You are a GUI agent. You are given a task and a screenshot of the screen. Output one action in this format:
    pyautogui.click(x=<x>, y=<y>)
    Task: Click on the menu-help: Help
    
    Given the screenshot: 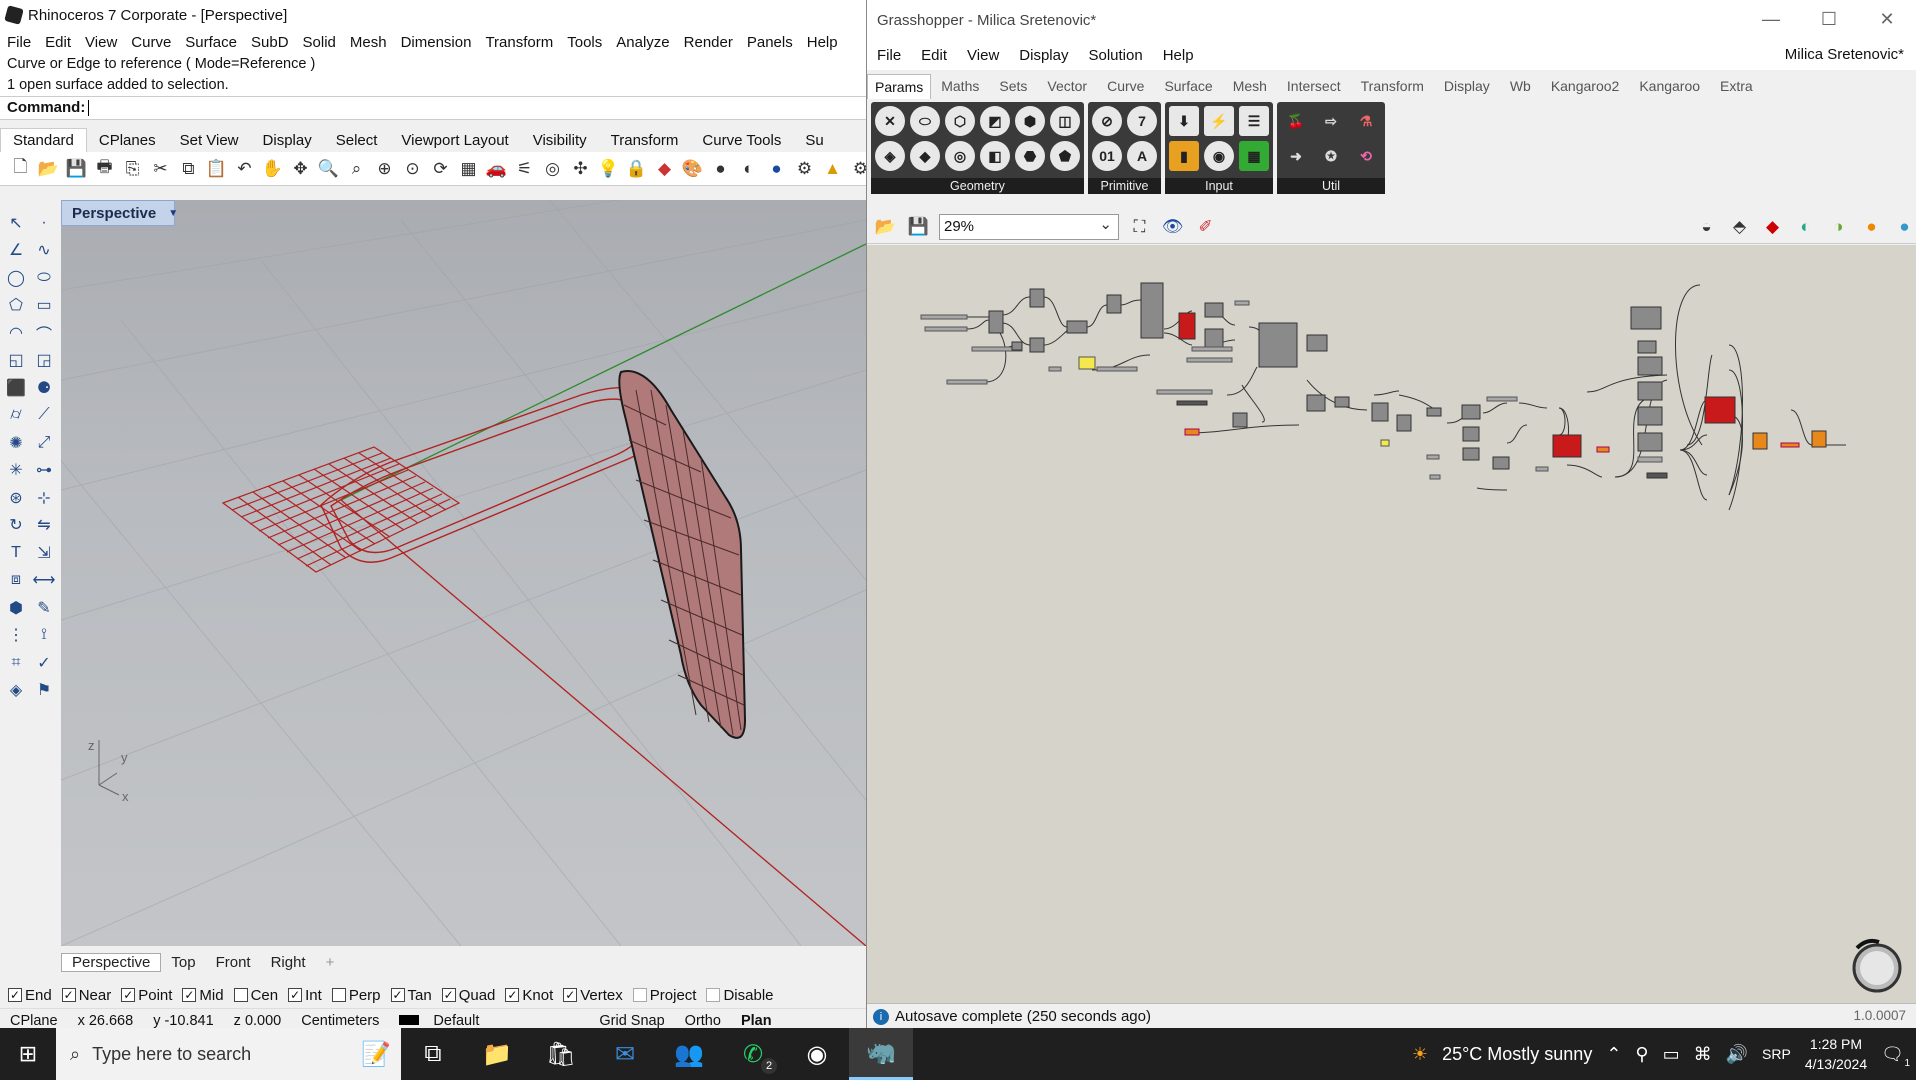 What is the action you would take?
    pyautogui.click(x=822, y=42)
    